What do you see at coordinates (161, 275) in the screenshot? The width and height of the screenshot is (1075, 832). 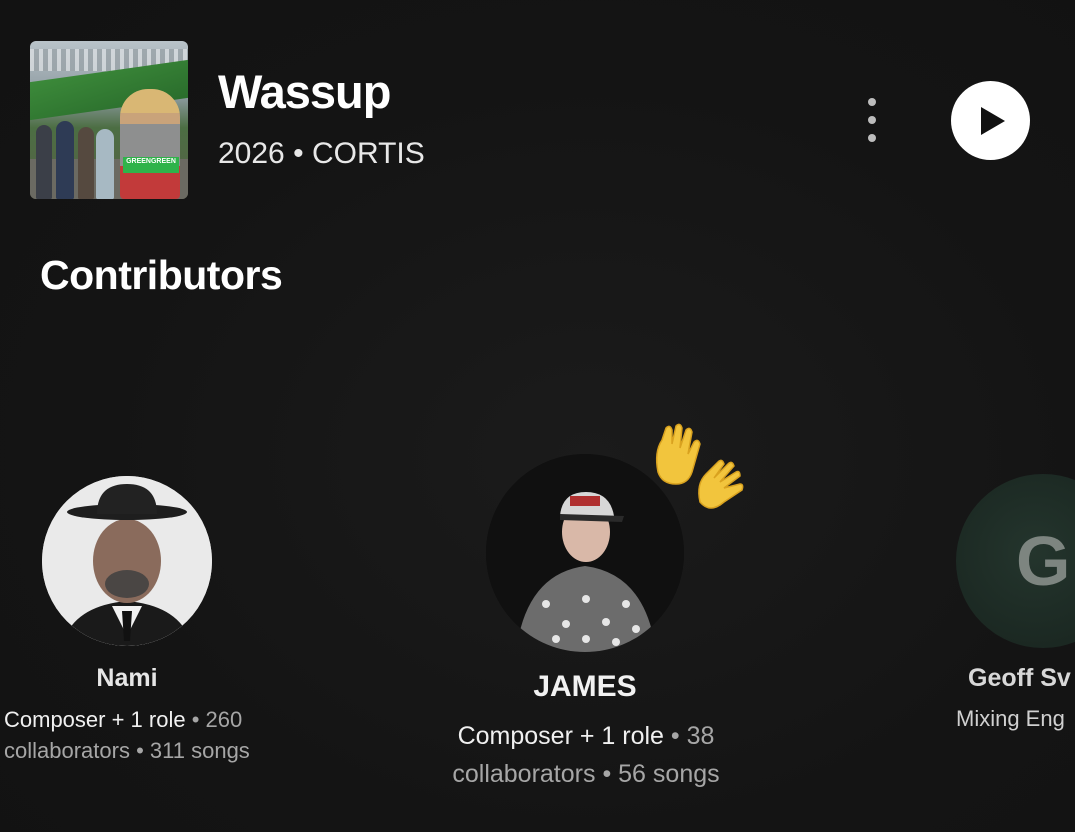 I see `section-title: Contributors` at bounding box center [161, 275].